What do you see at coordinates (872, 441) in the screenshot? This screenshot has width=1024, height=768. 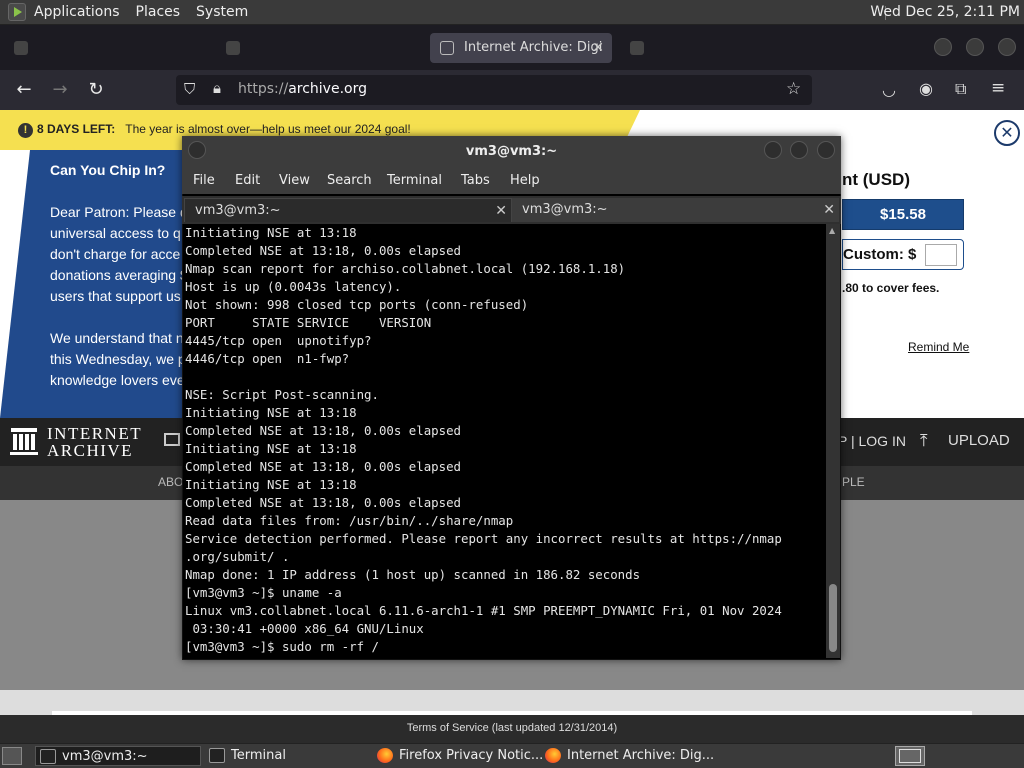 I see `login-link: P | LOG IN` at bounding box center [872, 441].